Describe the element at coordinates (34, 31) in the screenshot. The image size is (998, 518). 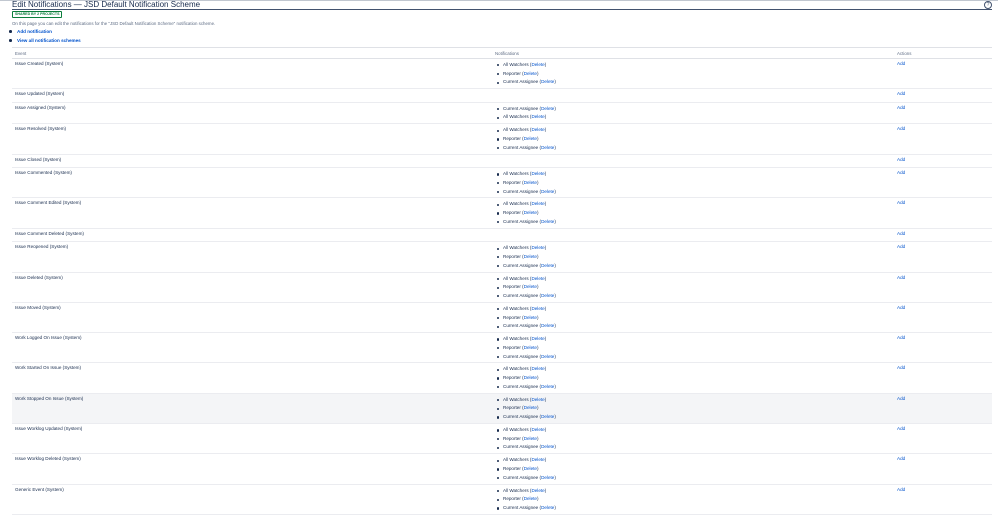
I see `add-notification-link: Add notification` at that location.